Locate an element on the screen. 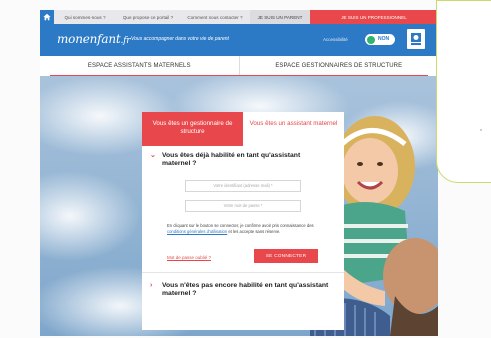 This screenshot has height=338, width=491. logo-suffix: .fr is located at coordinates (125, 41).